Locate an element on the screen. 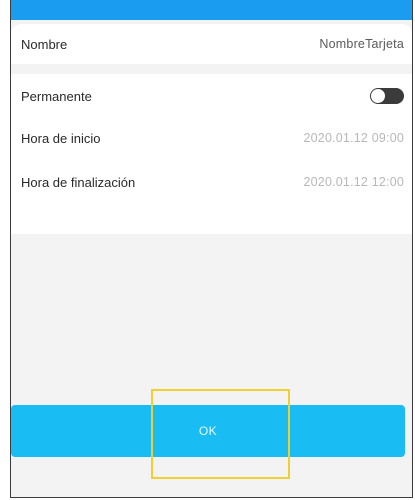 The height and width of the screenshot is (500, 415). permanent-label: Permanente is located at coordinates (56, 96).